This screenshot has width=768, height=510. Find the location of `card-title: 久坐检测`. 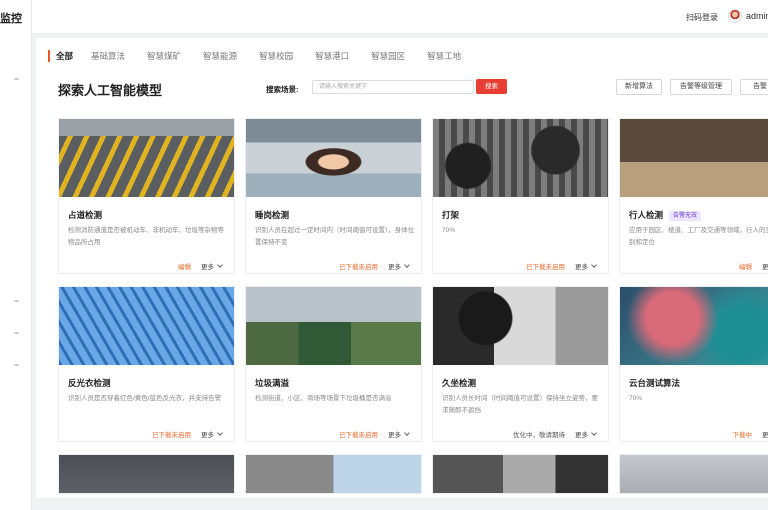

card-title: 久坐检测 is located at coordinates (459, 383).